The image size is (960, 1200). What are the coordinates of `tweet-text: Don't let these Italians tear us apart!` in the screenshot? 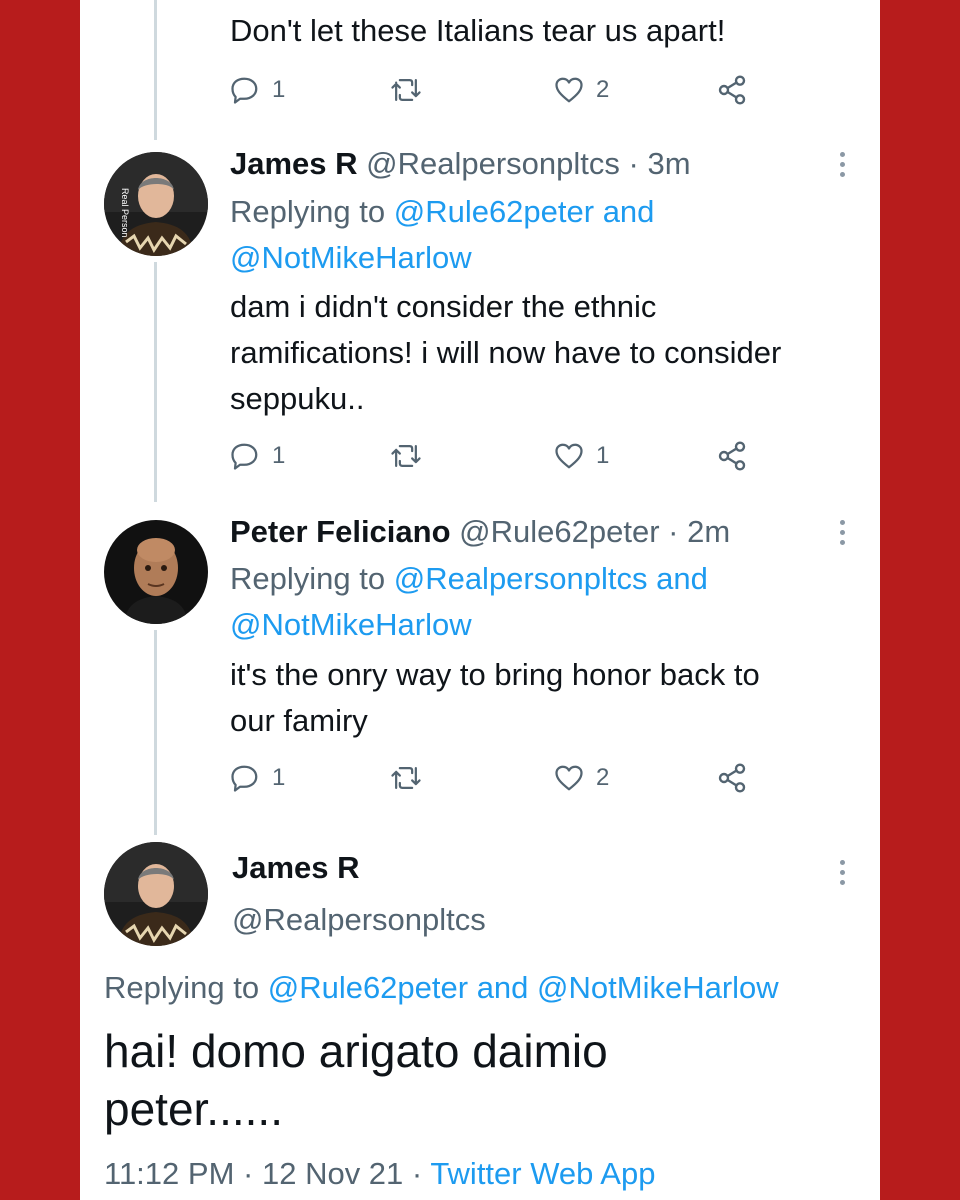 It's located at (478, 30).